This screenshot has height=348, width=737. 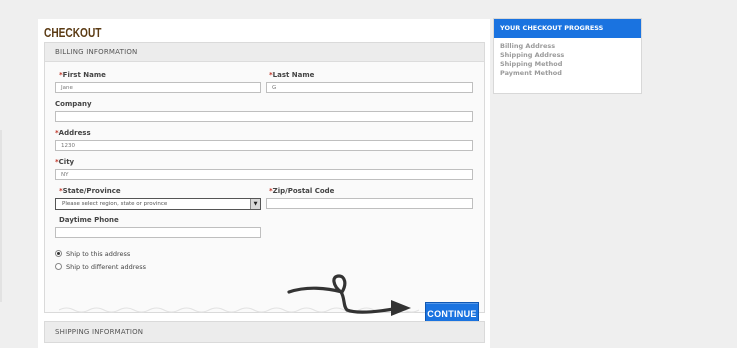 I want to click on shipping-header: SHIPPING INFORMATION, so click(x=264, y=332).